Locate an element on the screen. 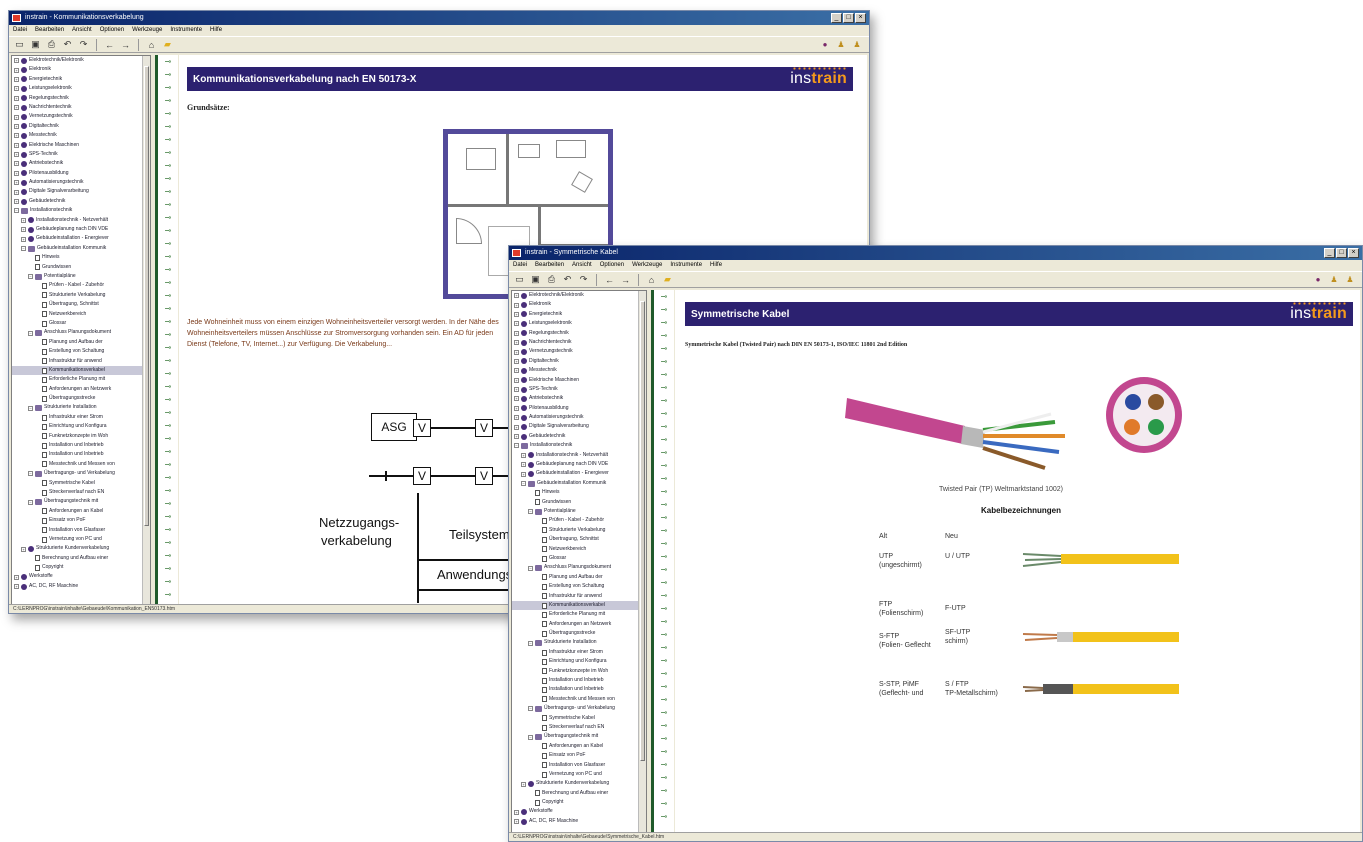 This screenshot has height=842, width=1363. tree-item: − Gebäudeinstallation Kommunik is located at coordinates (81, 248).